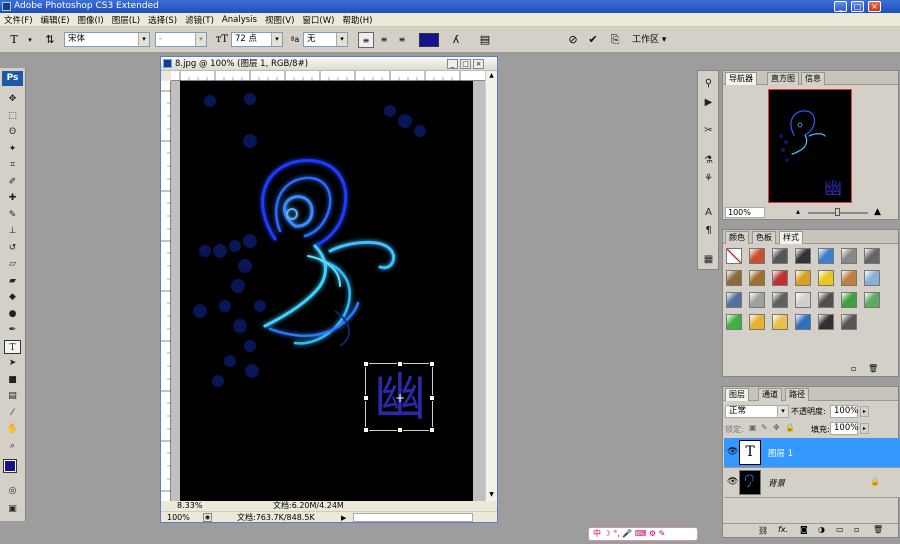 This screenshot has width=900, height=544. What do you see at coordinates (864, 428) in the screenshot?
I see `fill-slider-button: ▸` at bounding box center [864, 428].